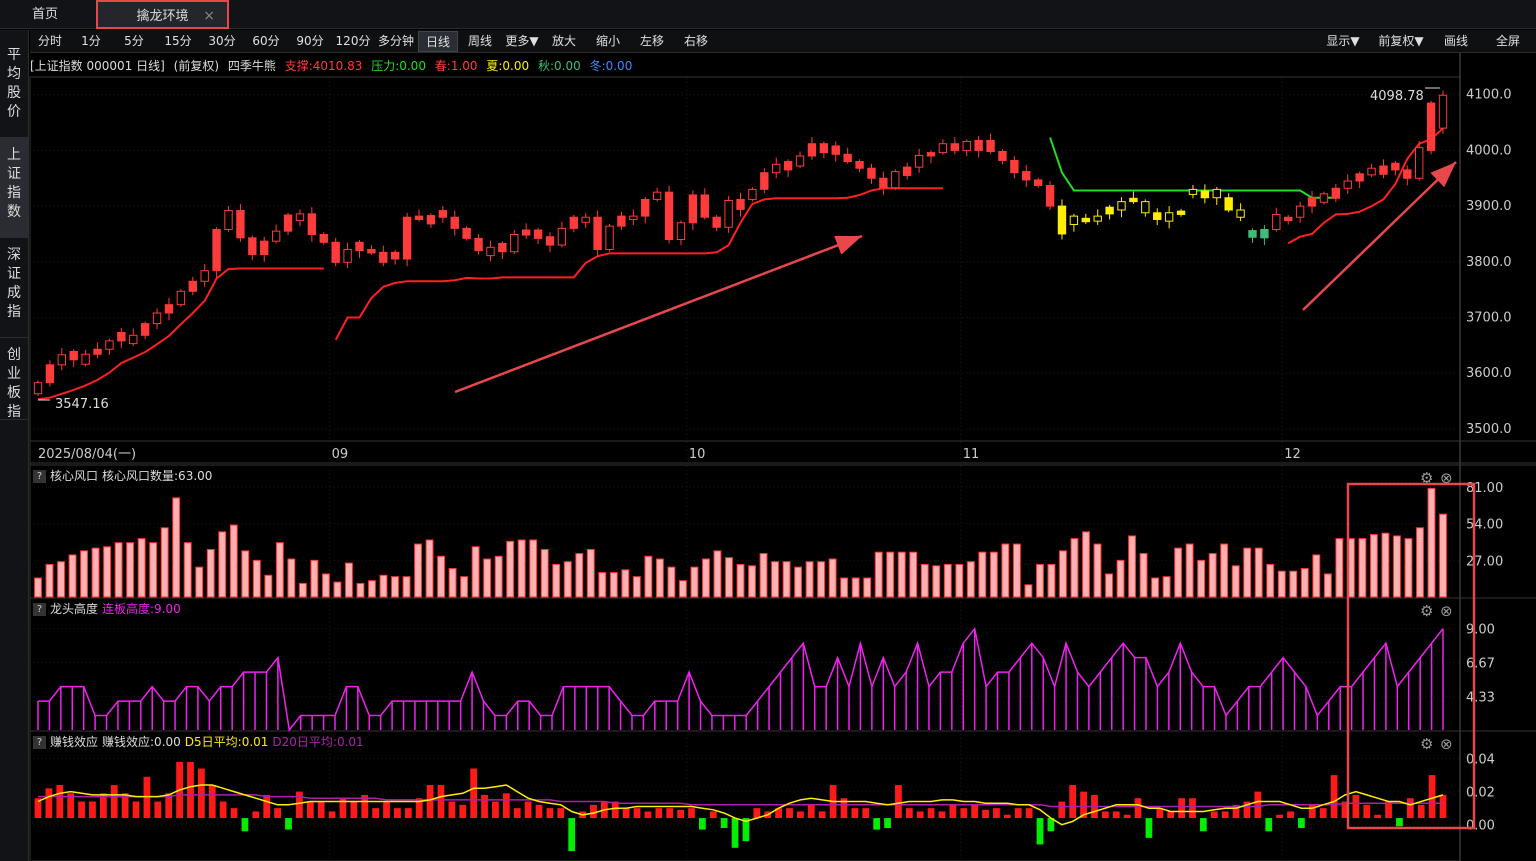 This screenshot has width=1536, height=861. Describe the element at coordinates (741, 679) in the screenshot. I see `dragon-line` at that location.